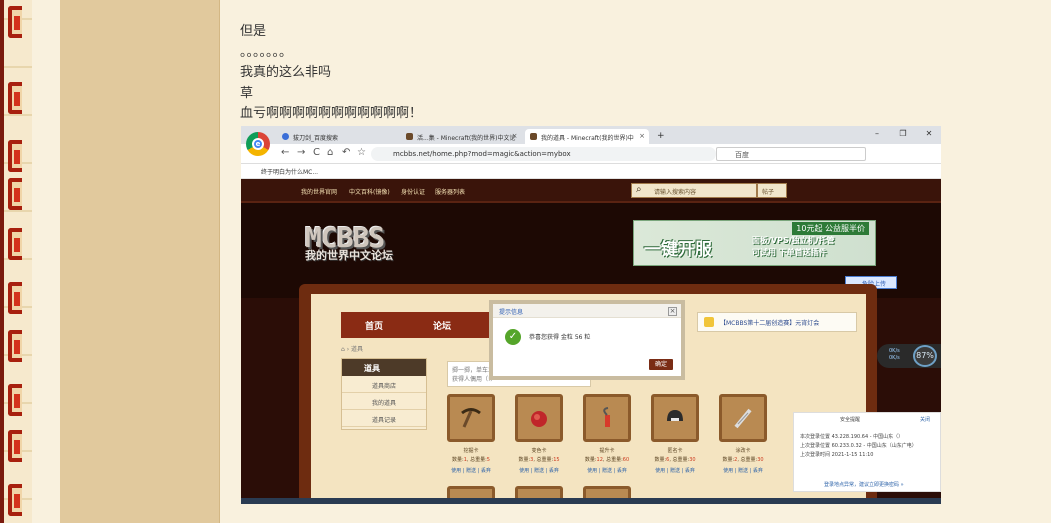  I want to click on post-line: 我真的这么非吗, so click(286, 73).